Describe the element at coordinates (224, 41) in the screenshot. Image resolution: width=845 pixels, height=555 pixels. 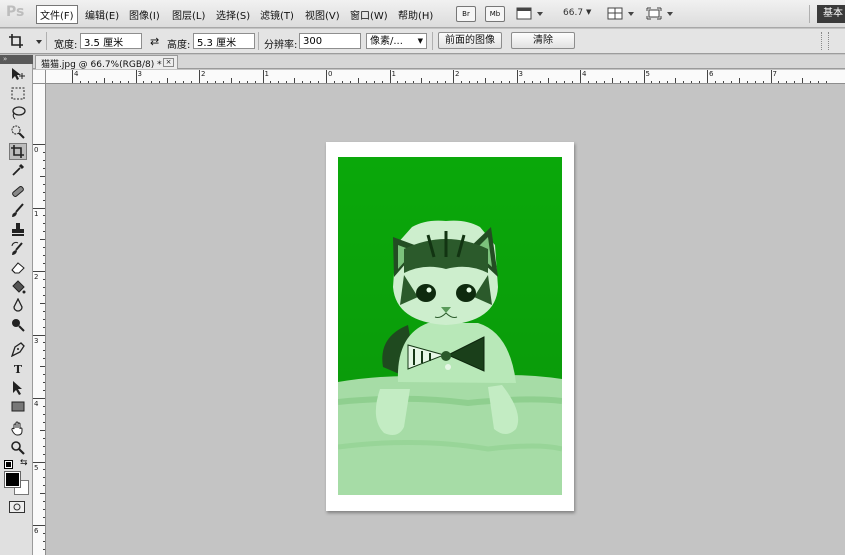
I see `height-input` at that location.